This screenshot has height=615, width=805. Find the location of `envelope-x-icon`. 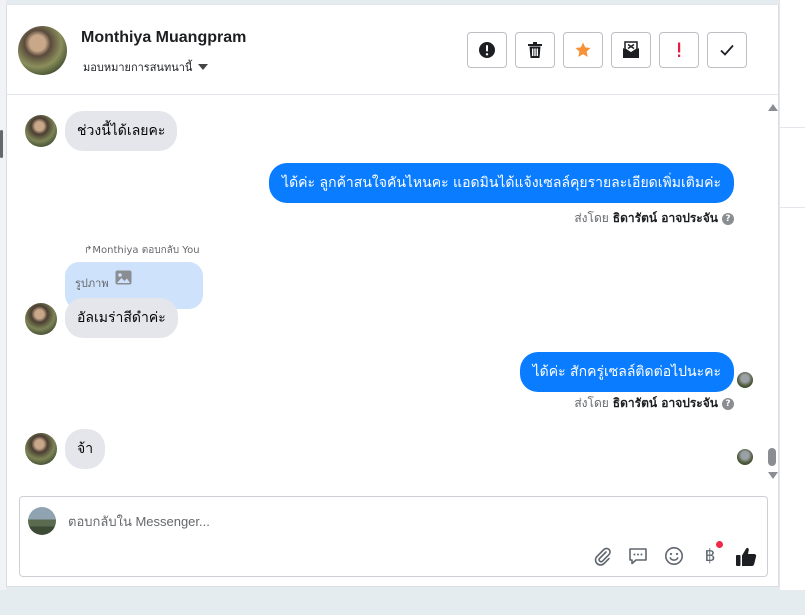

envelope-x-icon is located at coordinates (631, 49).